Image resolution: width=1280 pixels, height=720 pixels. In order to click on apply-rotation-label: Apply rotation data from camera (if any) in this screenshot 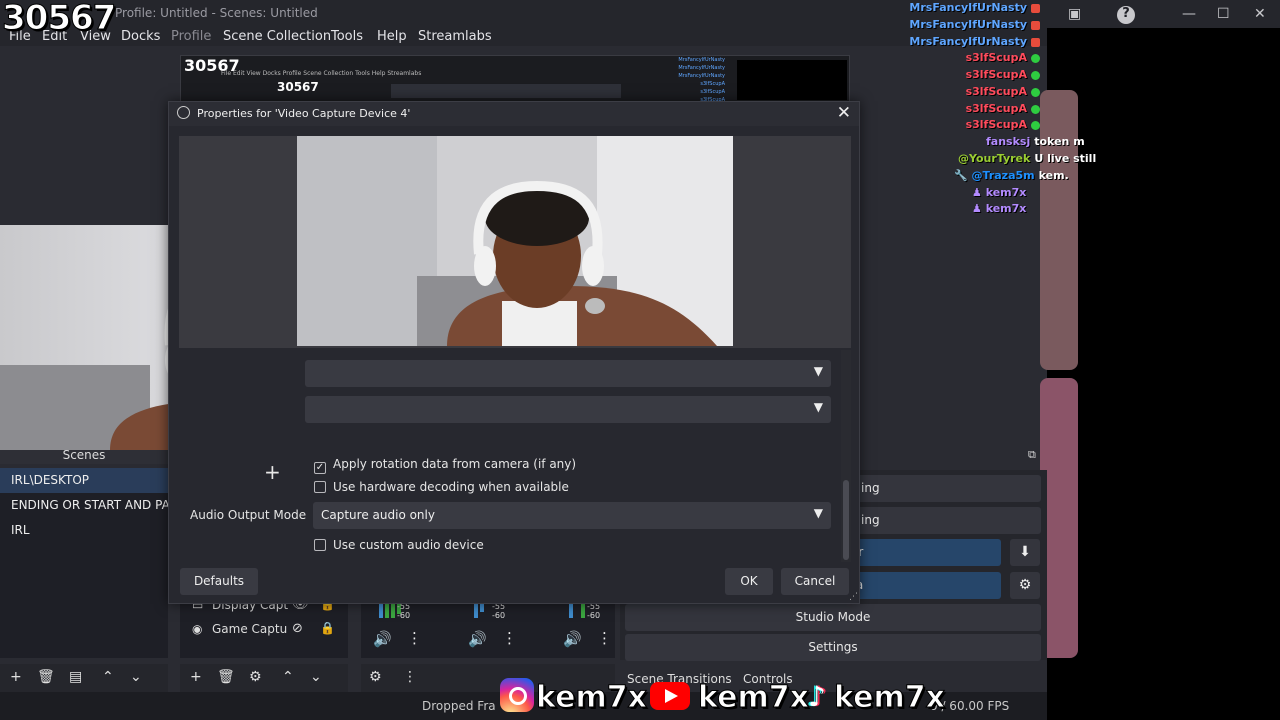, I will do `click(455, 464)`.